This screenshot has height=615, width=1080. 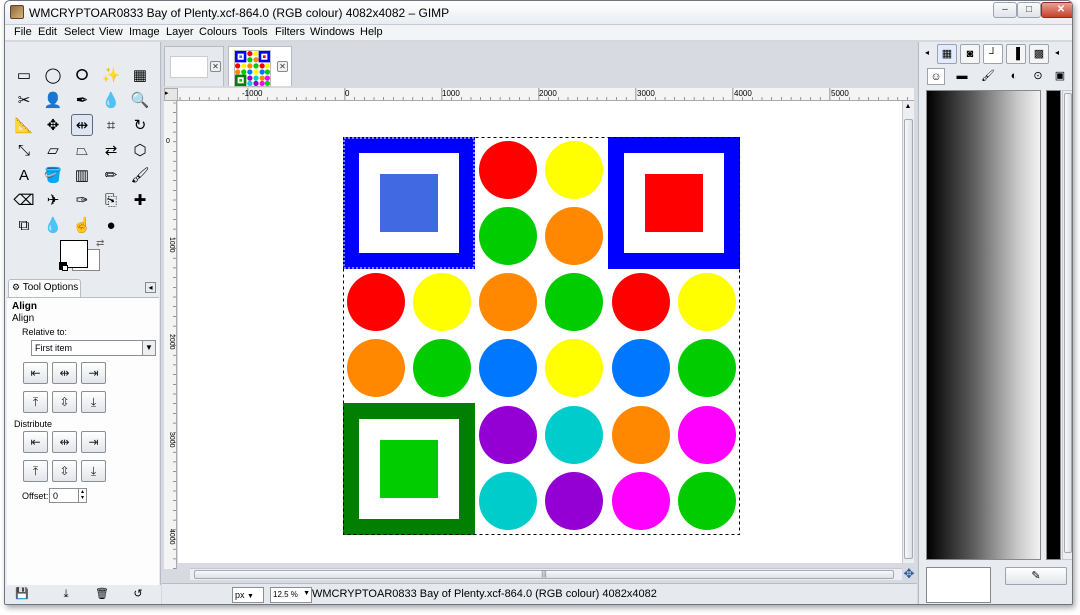 I want to click on tab-colormap: ▩, so click(x=1039, y=54).